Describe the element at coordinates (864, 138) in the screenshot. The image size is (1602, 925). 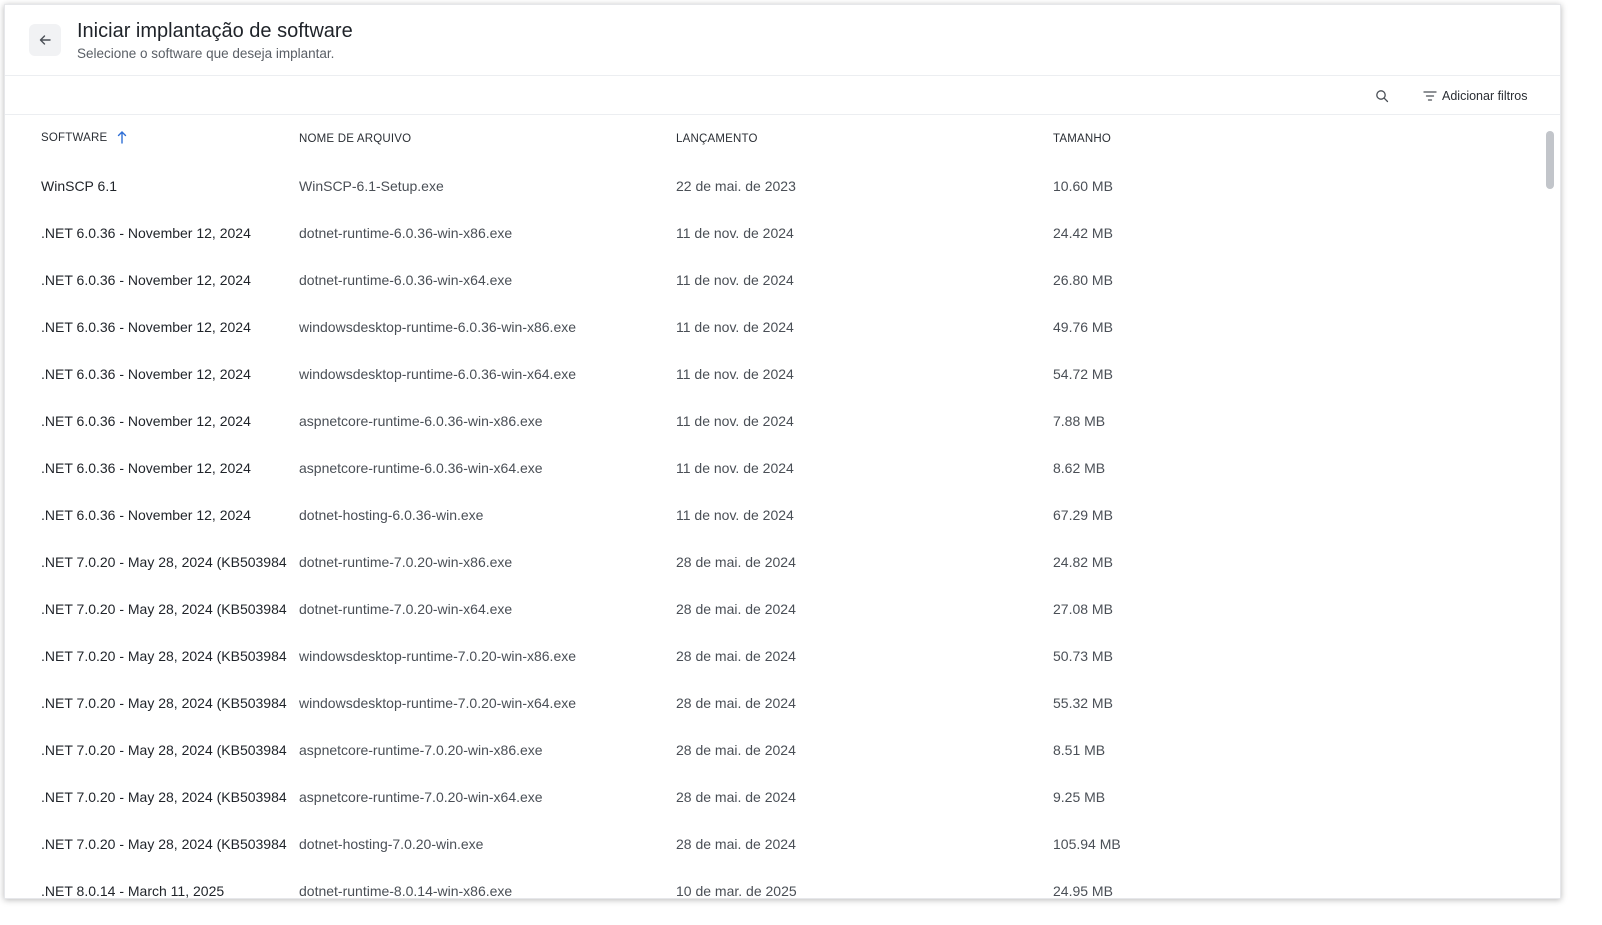
I see `column-header-release: LANÇAMENTO` at that location.